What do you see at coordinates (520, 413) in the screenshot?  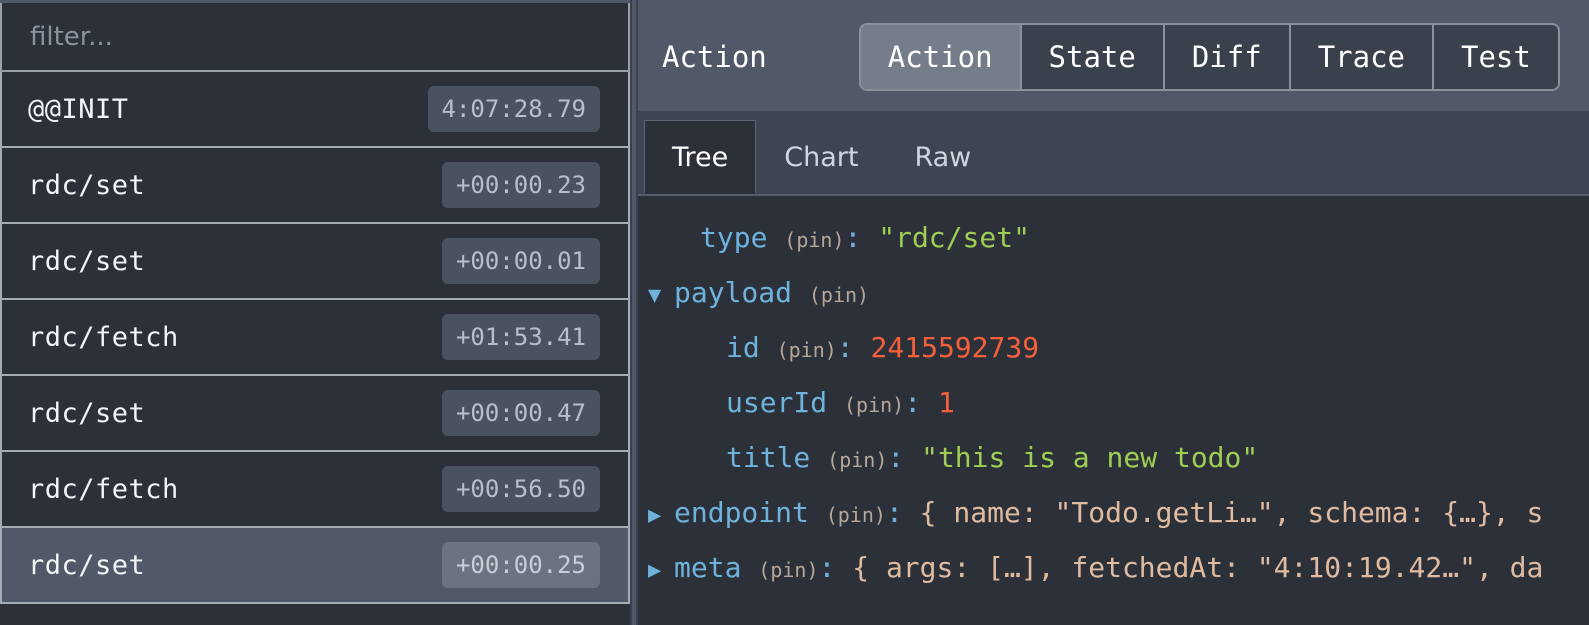 I see `action-row-timestamp: +00:00.47` at bounding box center [520, 413].